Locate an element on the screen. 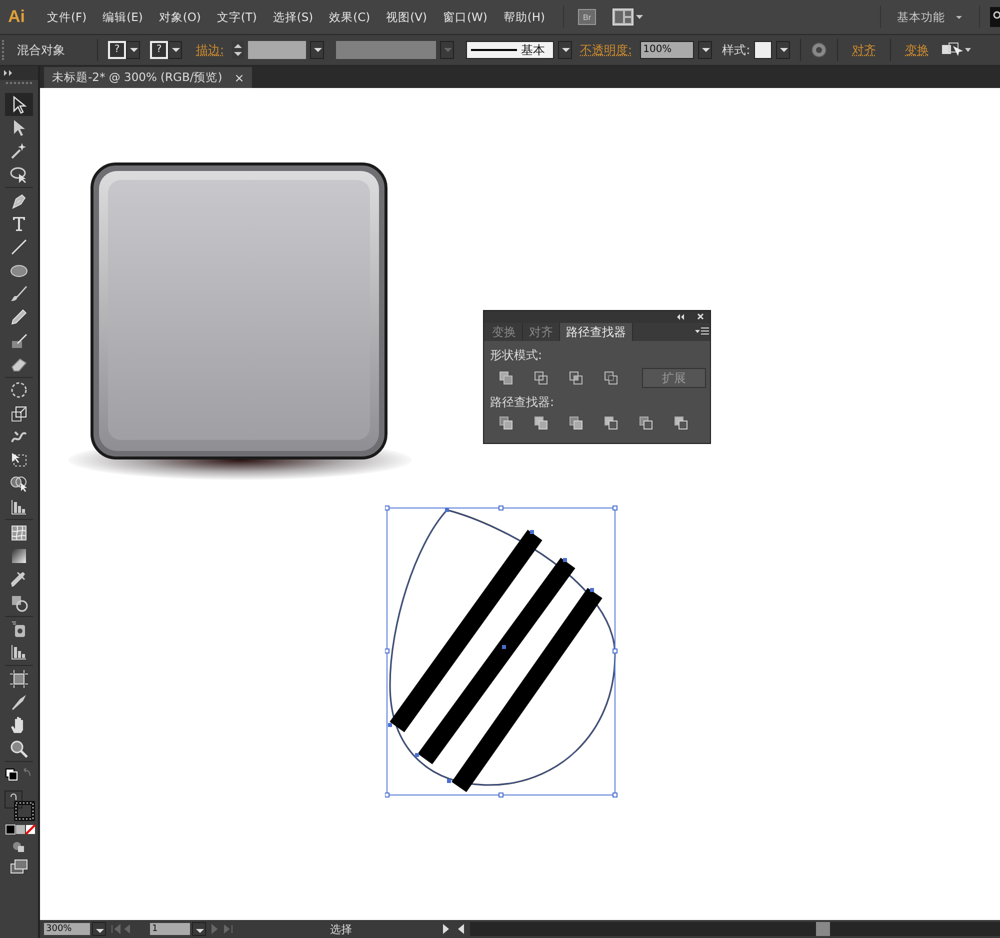 This screenshot has height=938, width=1000. stroke-link: 描边: is located at coordinates (210, 50).